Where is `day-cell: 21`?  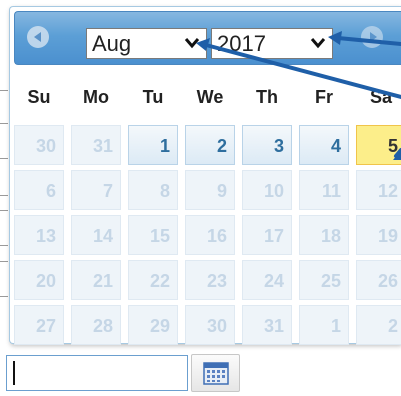 day-cell: 21 is located at coordinates (96, 280).